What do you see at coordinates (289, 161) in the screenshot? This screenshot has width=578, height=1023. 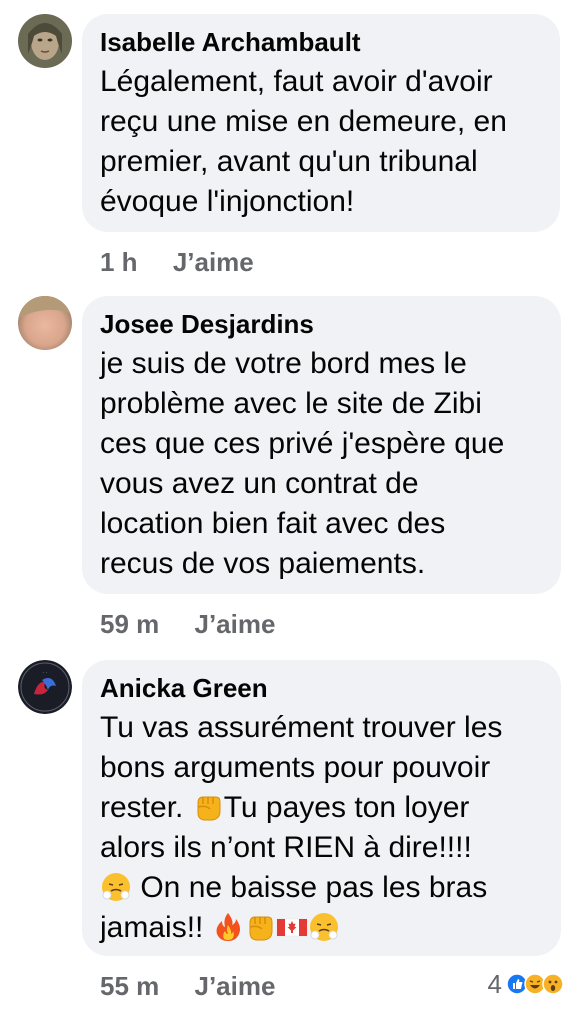 I see `comment-line: premier, avant qu'un tribunal` at bounding box center [289, 161].